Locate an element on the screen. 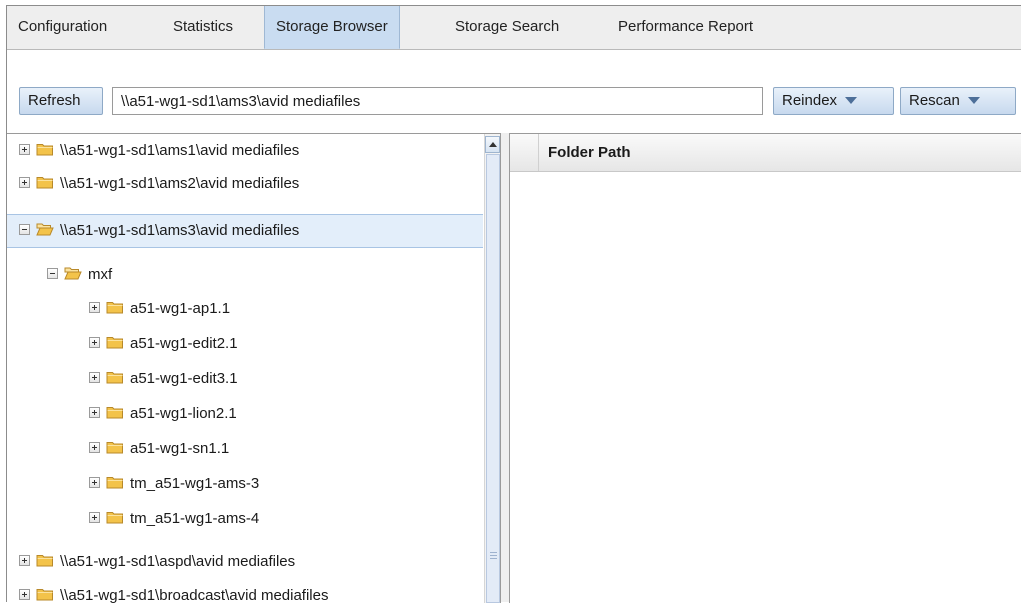 The image size is (1021, 603). tree-item: \\a51-wg1-sd1\aspd\avid mediafiles is located at coordinates (245, 561).